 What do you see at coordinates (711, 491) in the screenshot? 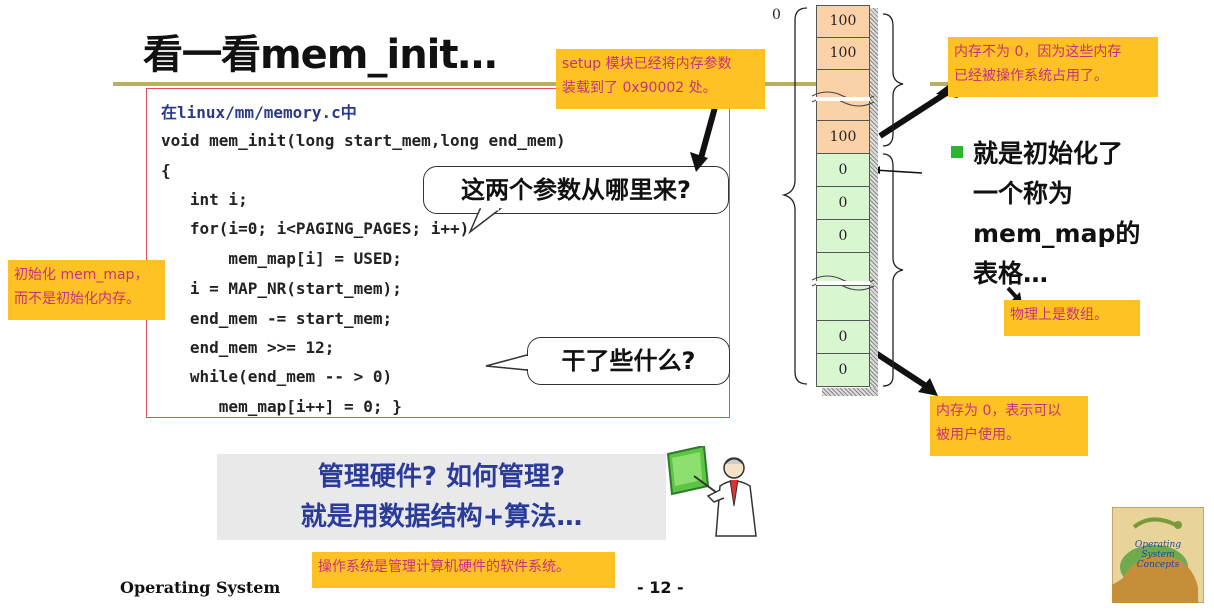
I see `teacher-icon` at bounding box center [711, 491].